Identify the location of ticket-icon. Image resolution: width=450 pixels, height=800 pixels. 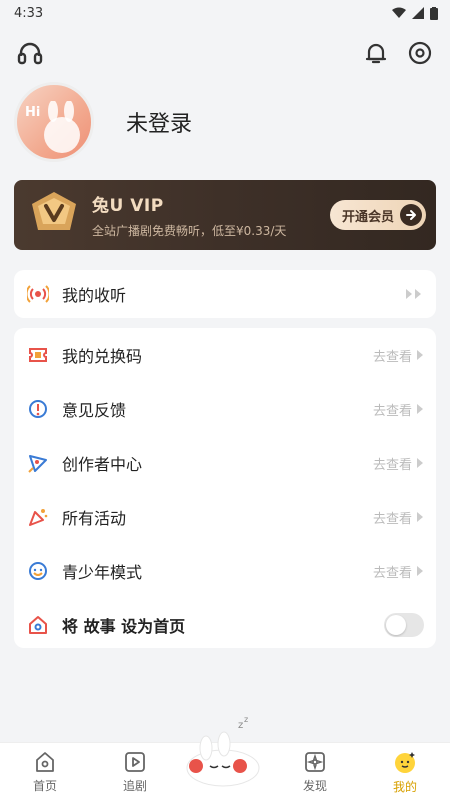
(38, 355).